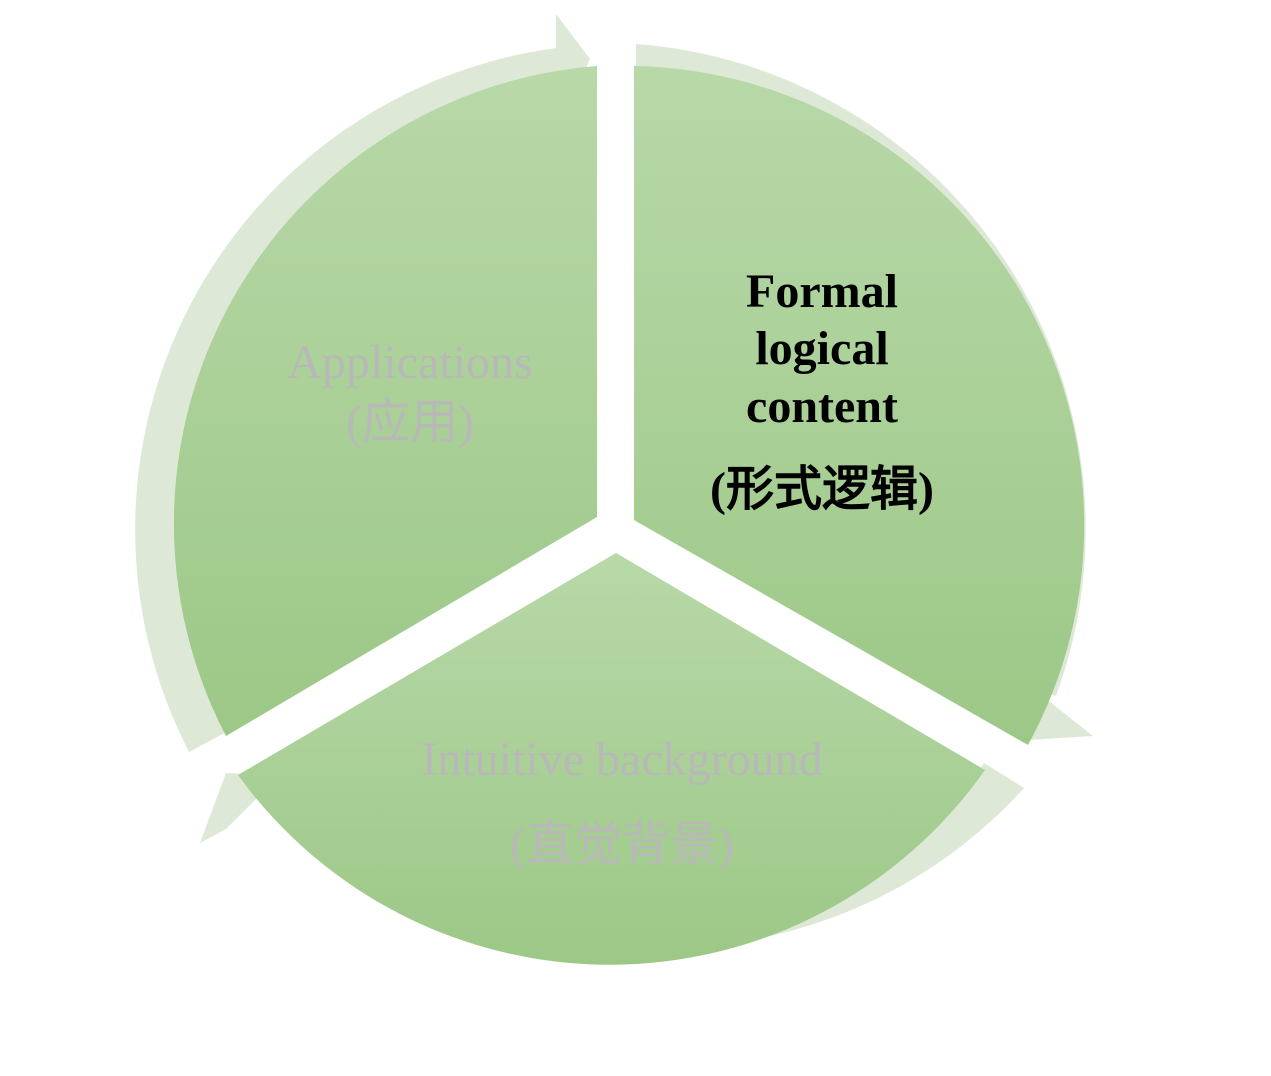 Image resolution: width=1271 pixels, height=1076 pixels. I want to click on formal-line-2: logical, so click(821, 348).